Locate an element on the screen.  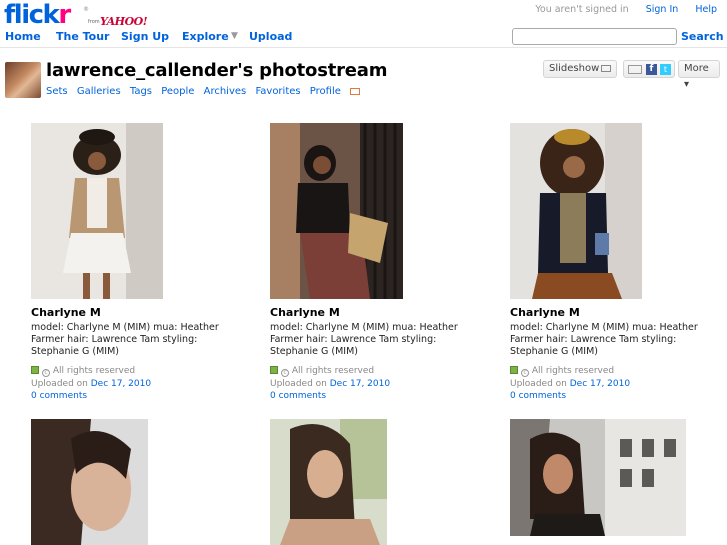
explore-dropdown-icon: ▼ is located at coordinates (234, 36).